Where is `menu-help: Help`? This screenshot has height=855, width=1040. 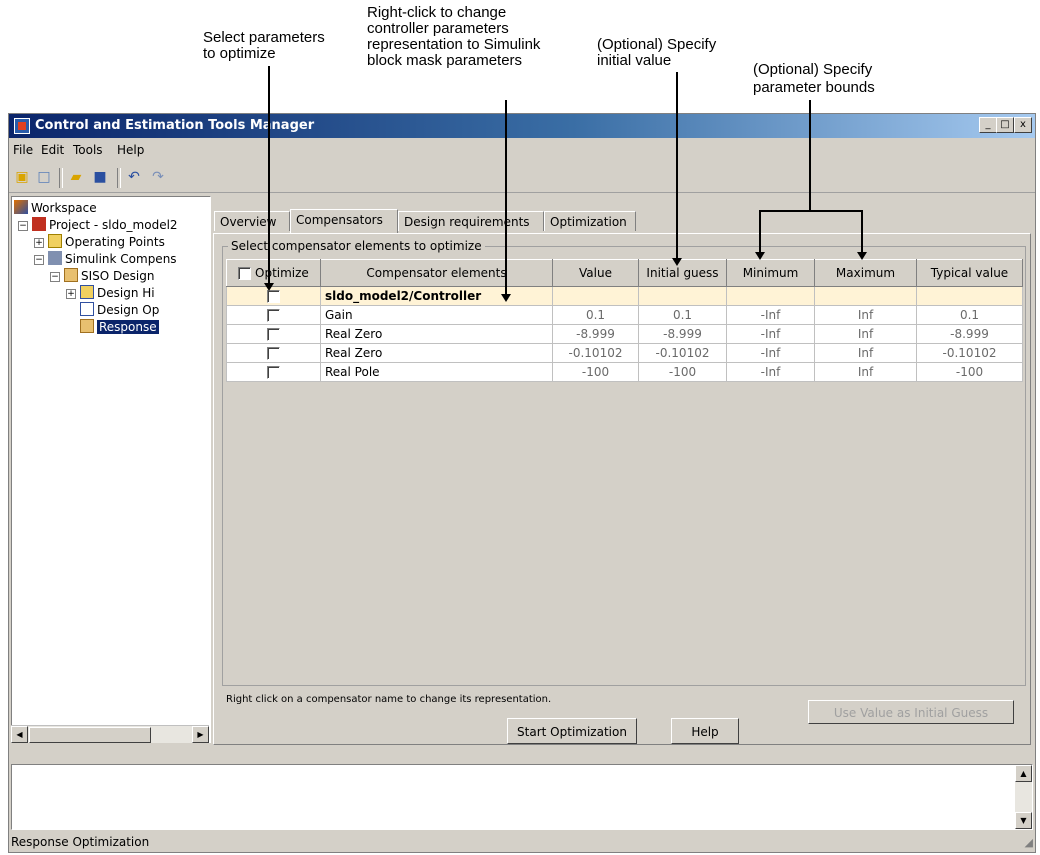 menu-help: Help is located at coordinates (130, 150).